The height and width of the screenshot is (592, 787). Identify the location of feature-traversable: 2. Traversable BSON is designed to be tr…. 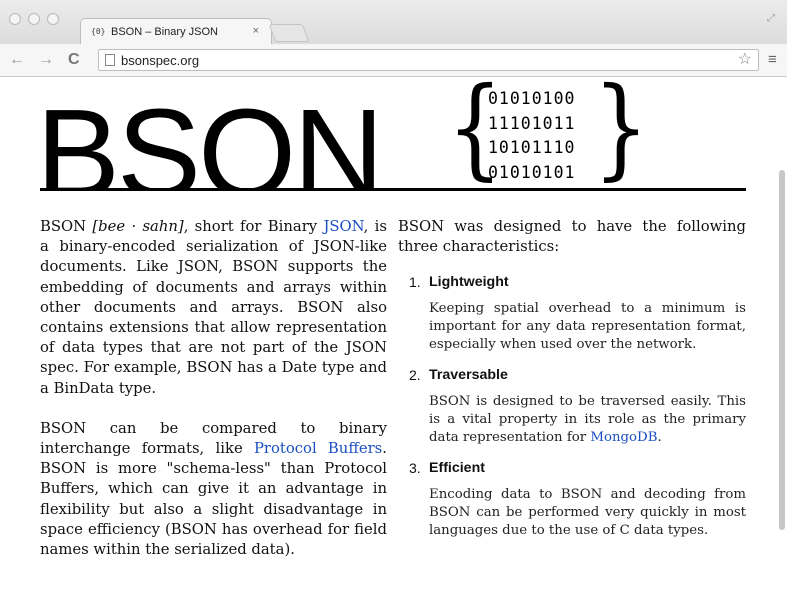
(572, 406).